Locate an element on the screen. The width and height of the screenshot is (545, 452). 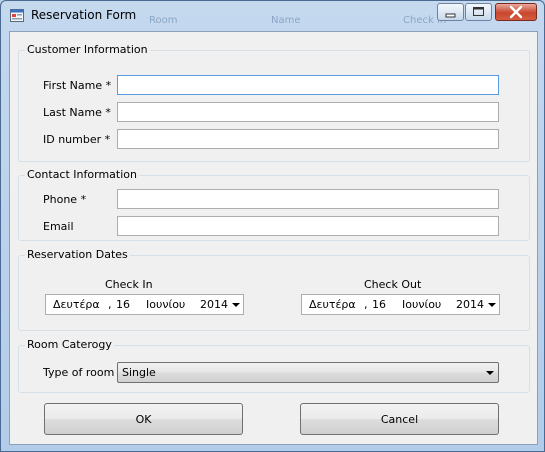
room-category-title: Room Caterogy is located at coordinates (69, 344).